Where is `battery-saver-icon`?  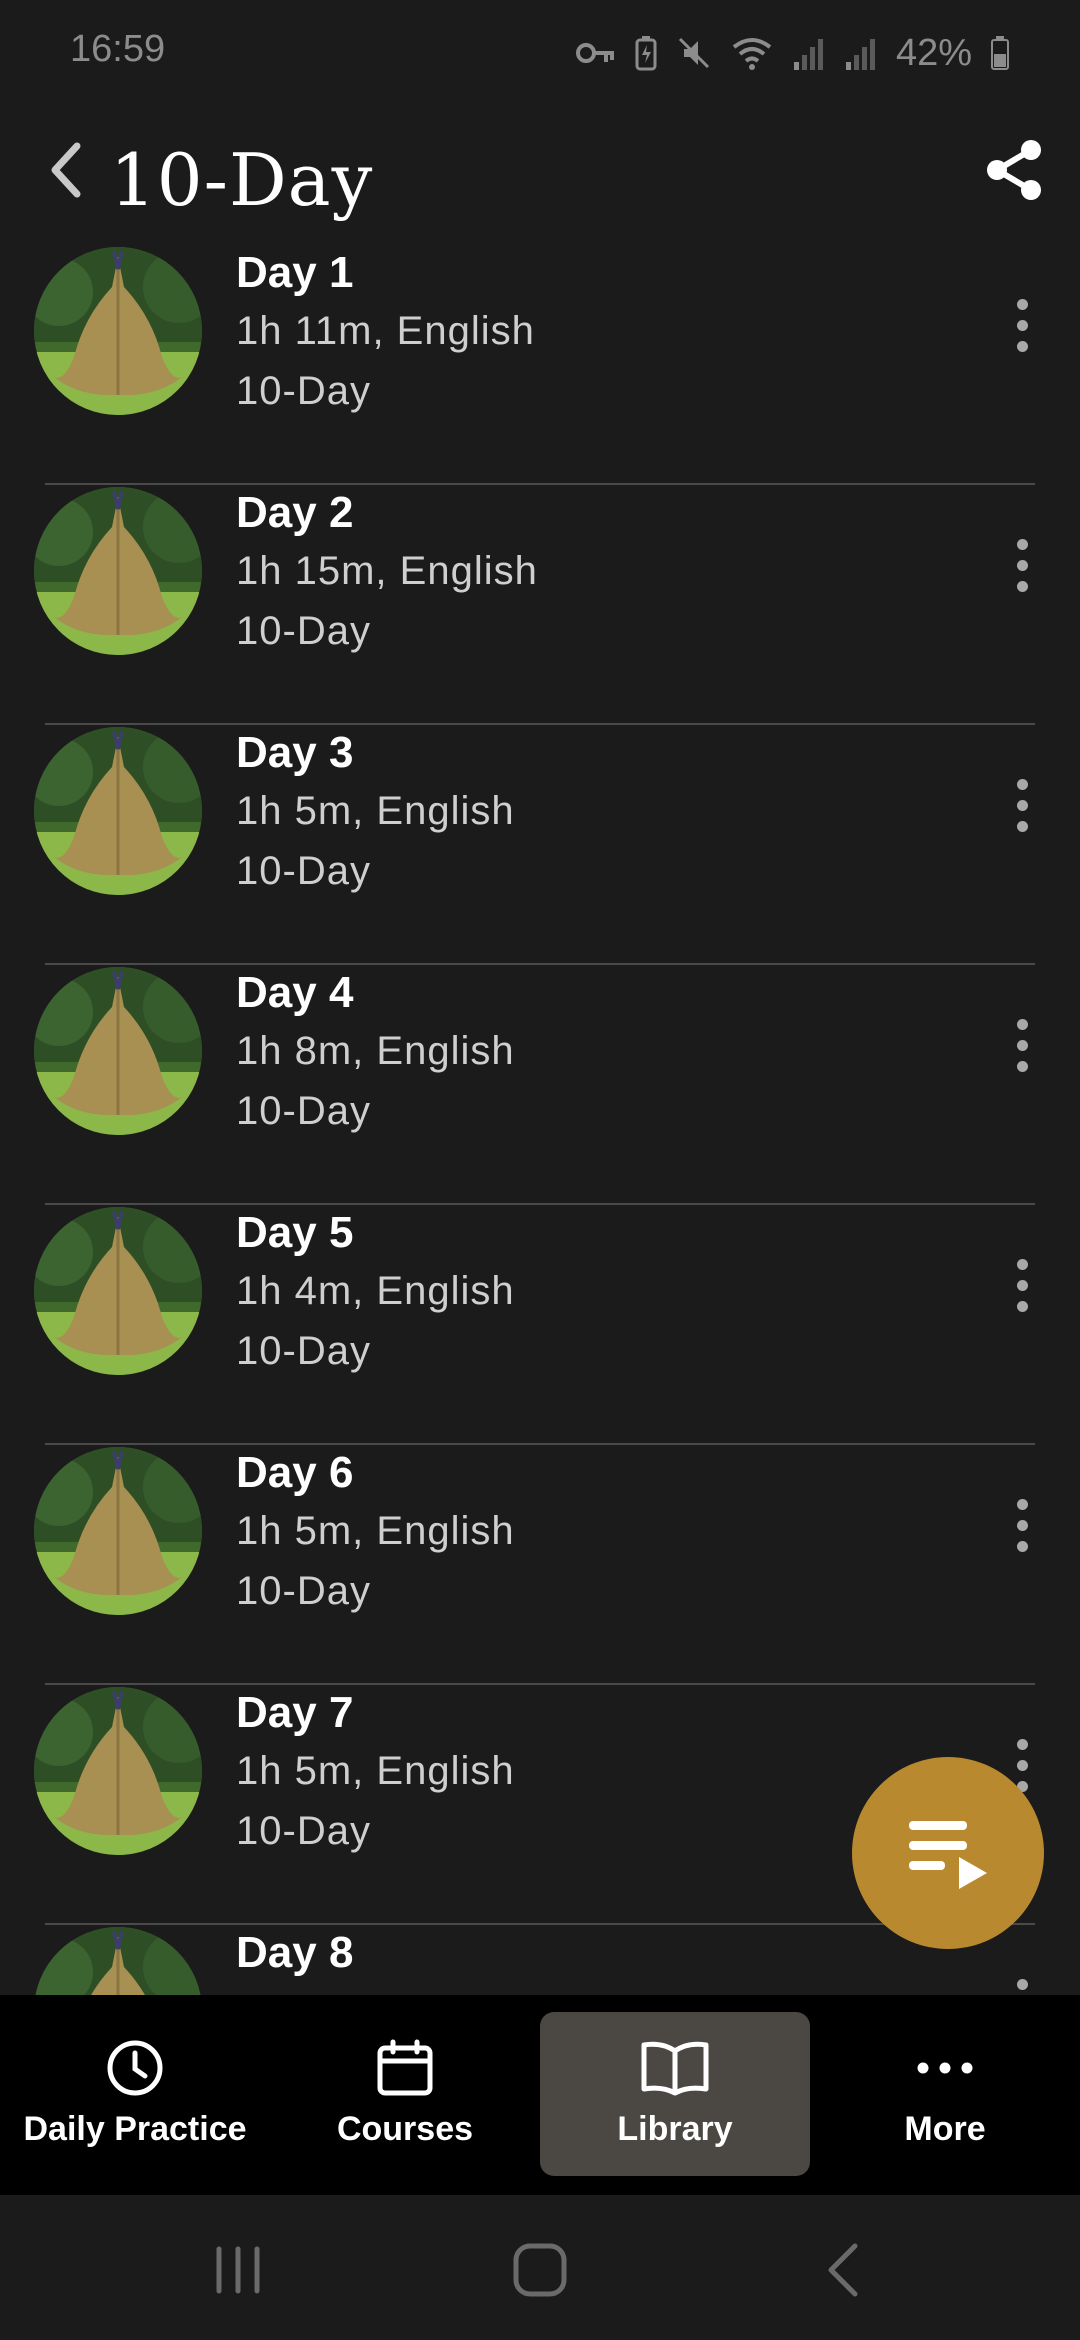 battery-saver-icon is located at coordinates (646, 53).